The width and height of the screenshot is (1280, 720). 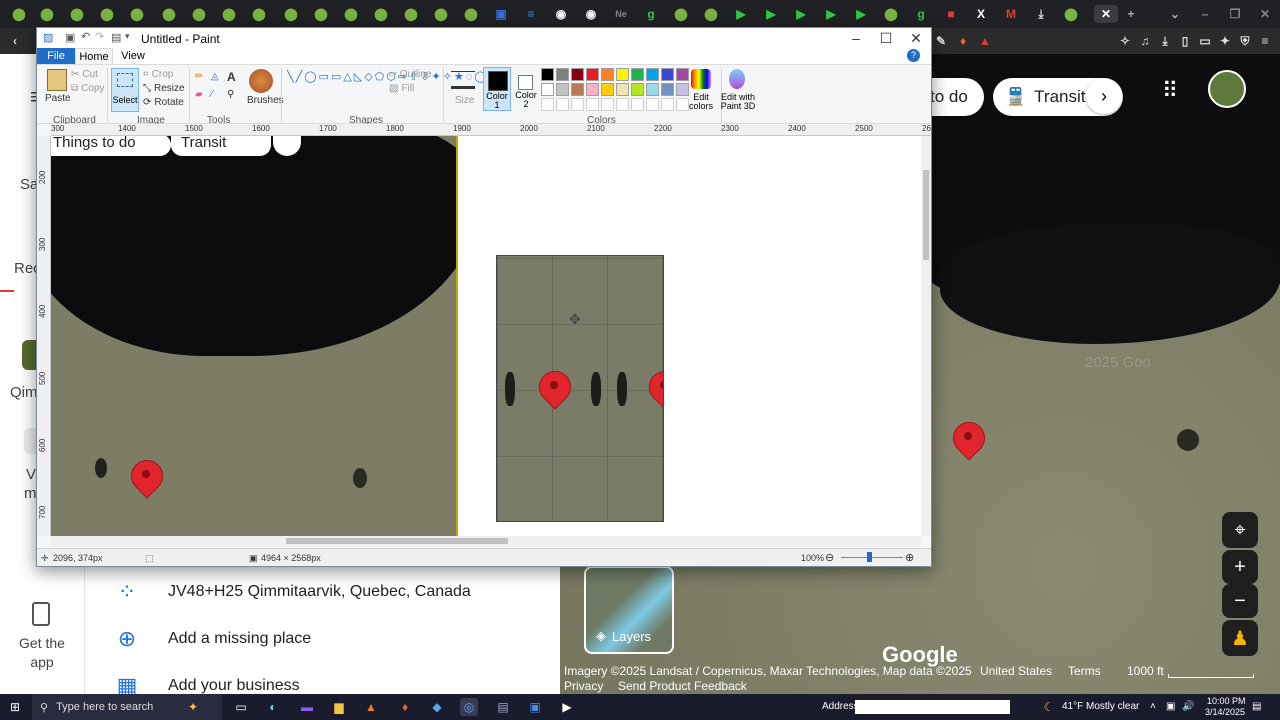 What do you see at coordinates (88, 88) in the screenshot?
I see `copy-button: ⧉ Copy` at bounding box center [88, 88].